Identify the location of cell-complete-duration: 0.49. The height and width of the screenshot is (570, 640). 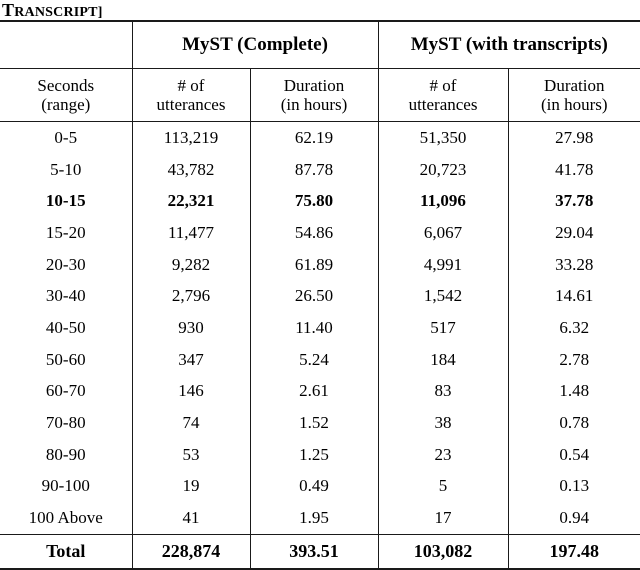
(314, 486).